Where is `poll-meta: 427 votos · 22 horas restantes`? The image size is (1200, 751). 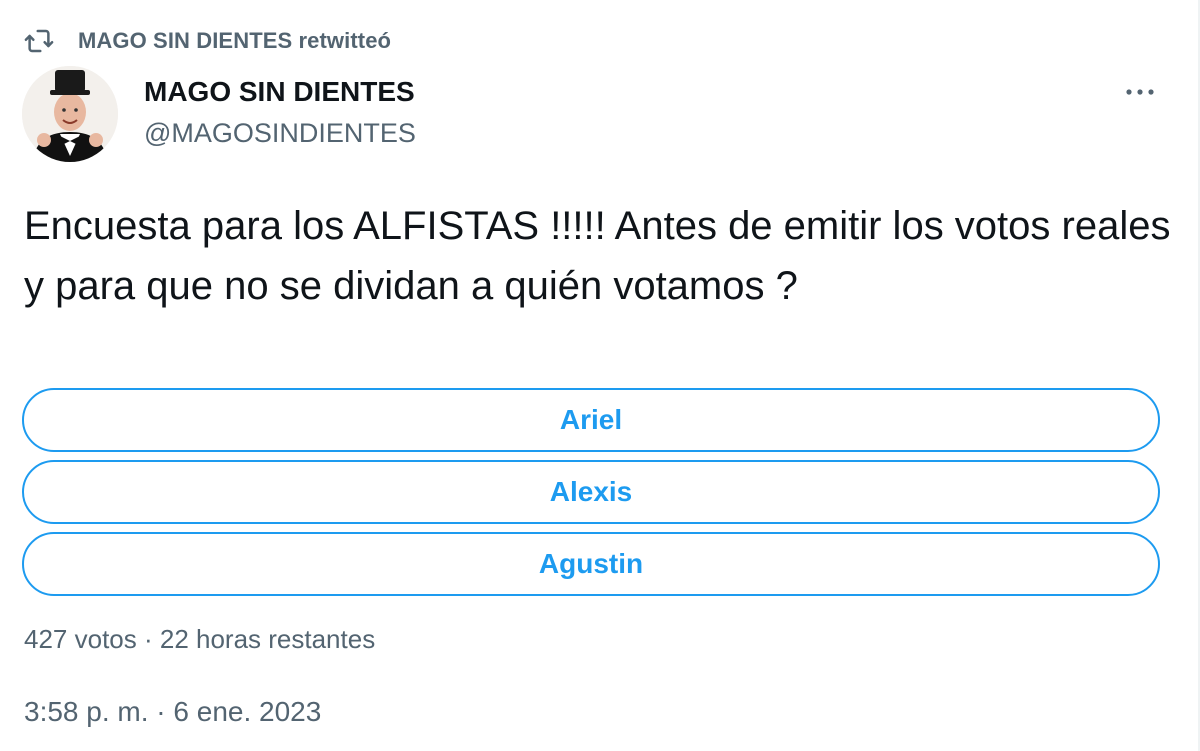 poll-meta: 427 votos · 22 horas restantes is located at coordinates (200, 639).